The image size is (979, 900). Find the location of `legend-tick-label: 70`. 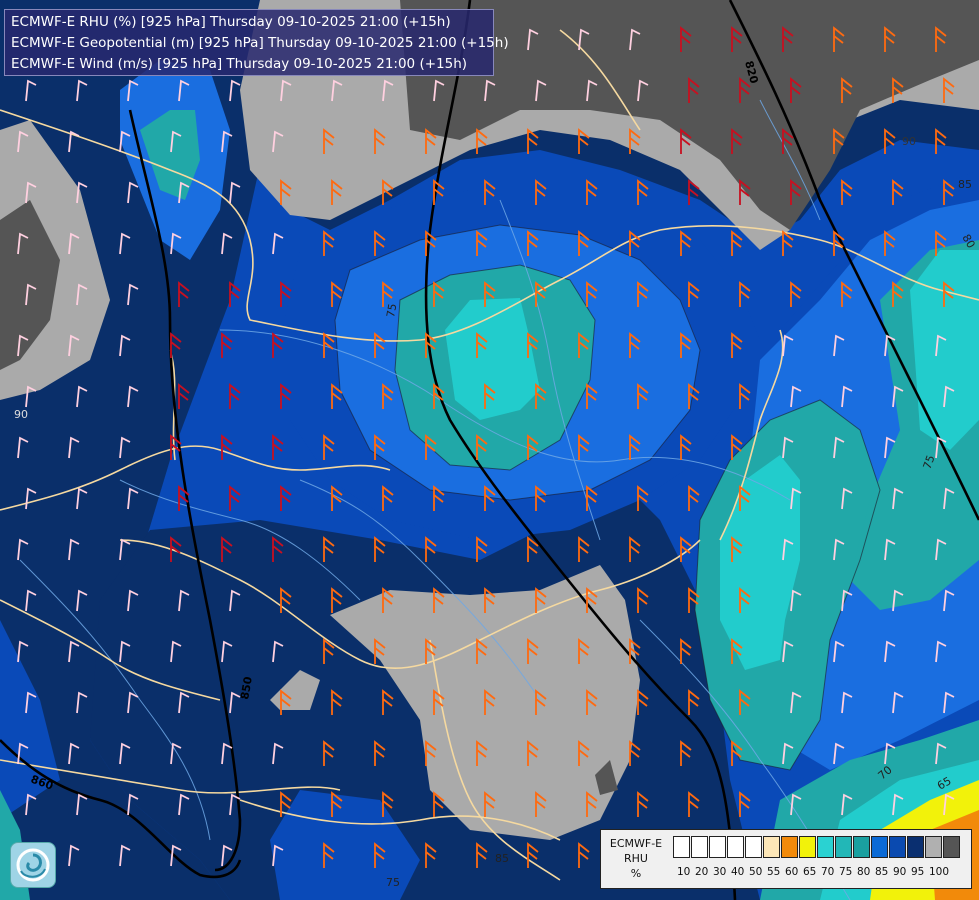

legend-tick-label: 70 is located at coordinates (828, 872).